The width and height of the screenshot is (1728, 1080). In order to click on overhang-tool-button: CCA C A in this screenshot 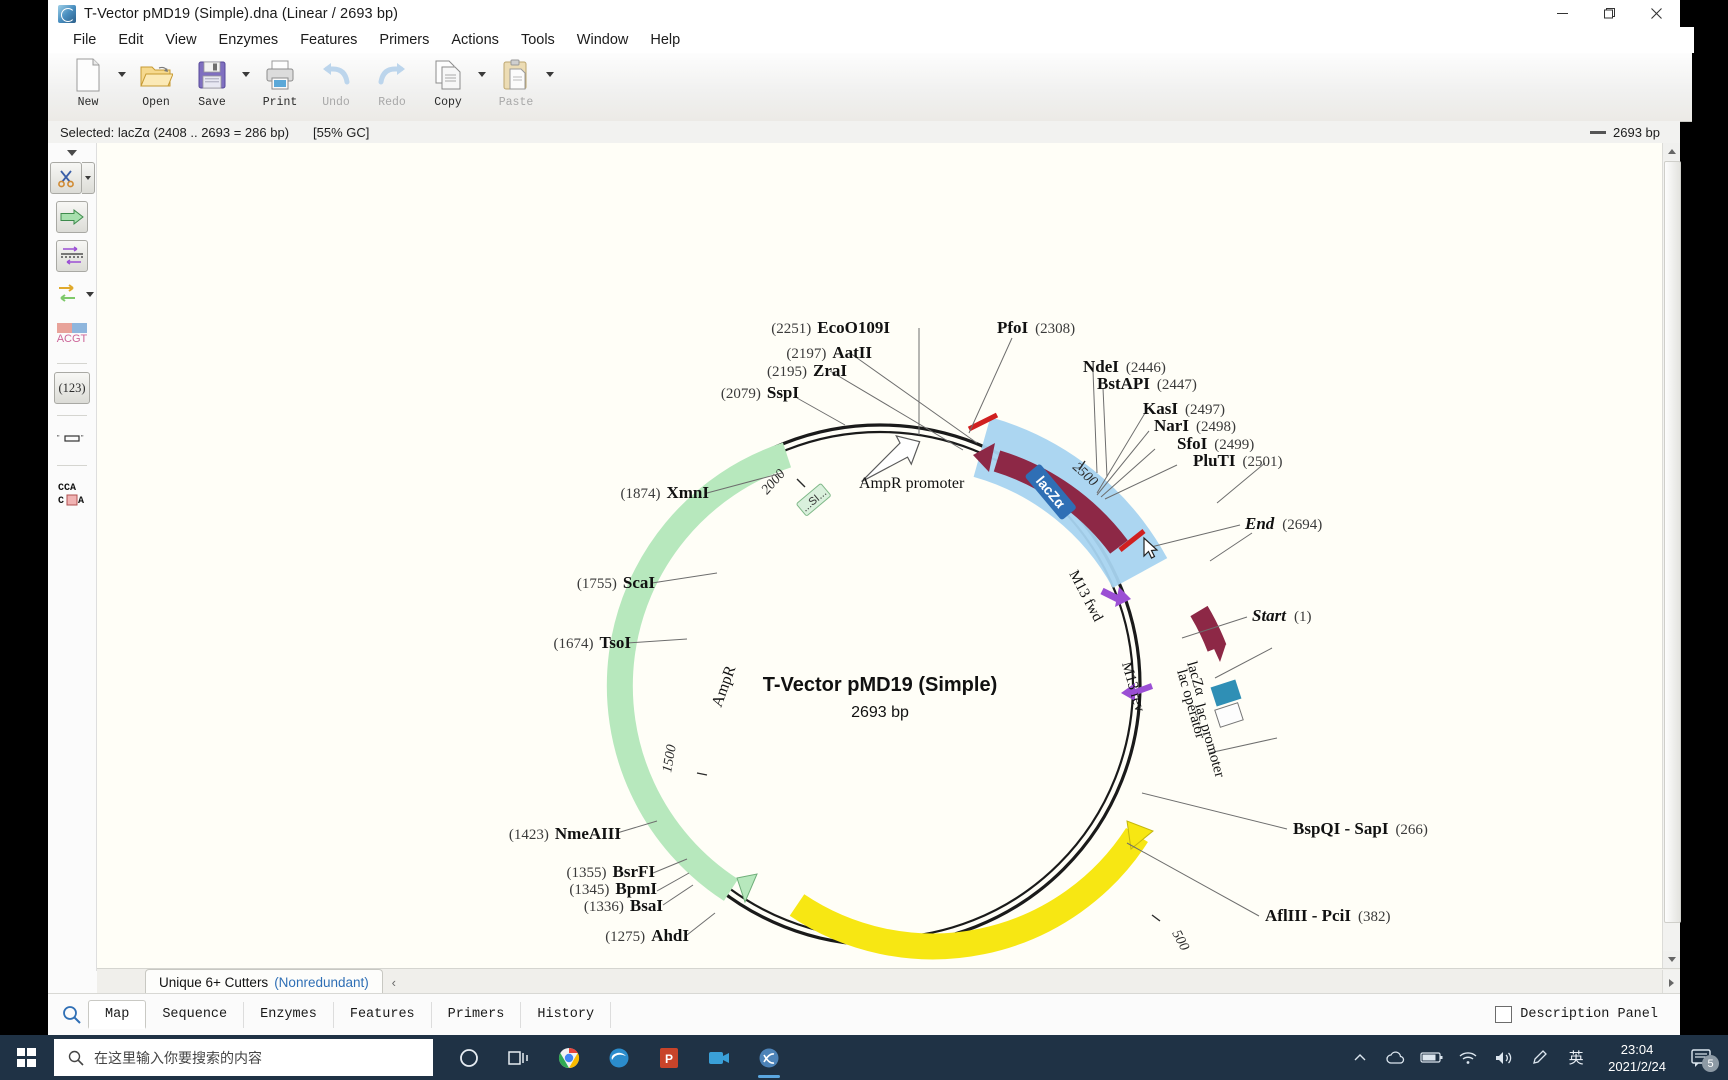, I will do `click(72, 493)`.